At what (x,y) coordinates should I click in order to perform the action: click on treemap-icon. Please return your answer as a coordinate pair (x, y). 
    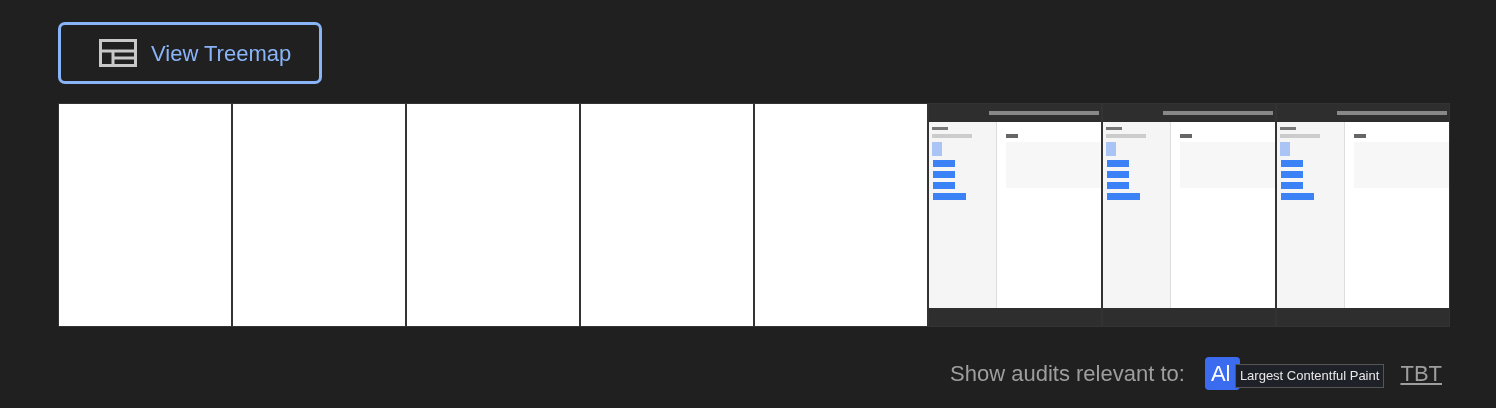
    Looking at the image, I should click on (118, 53).